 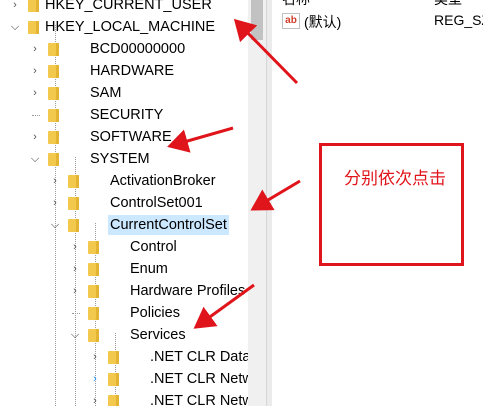 What do you see at coordinates (275, 195) in the screenshot?
I see `arrow-to-currentcontrolset` at bounding box center [275, 195].